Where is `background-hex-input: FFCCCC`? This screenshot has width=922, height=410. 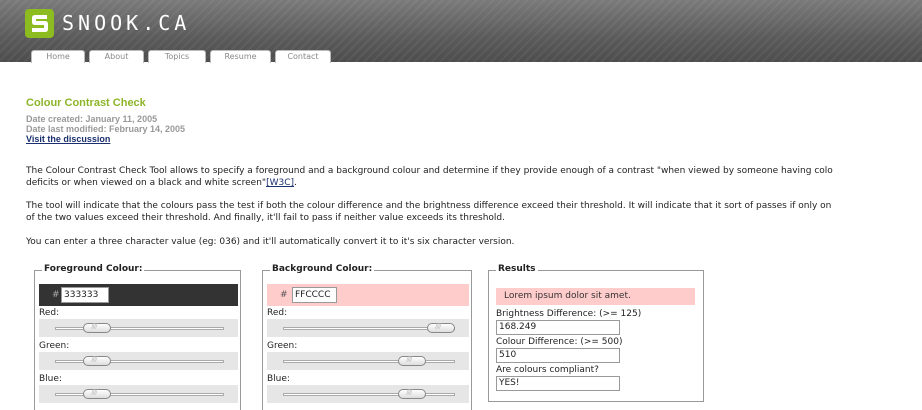 background-hex-input: FFCCCC is located at coordinates (314, 295).